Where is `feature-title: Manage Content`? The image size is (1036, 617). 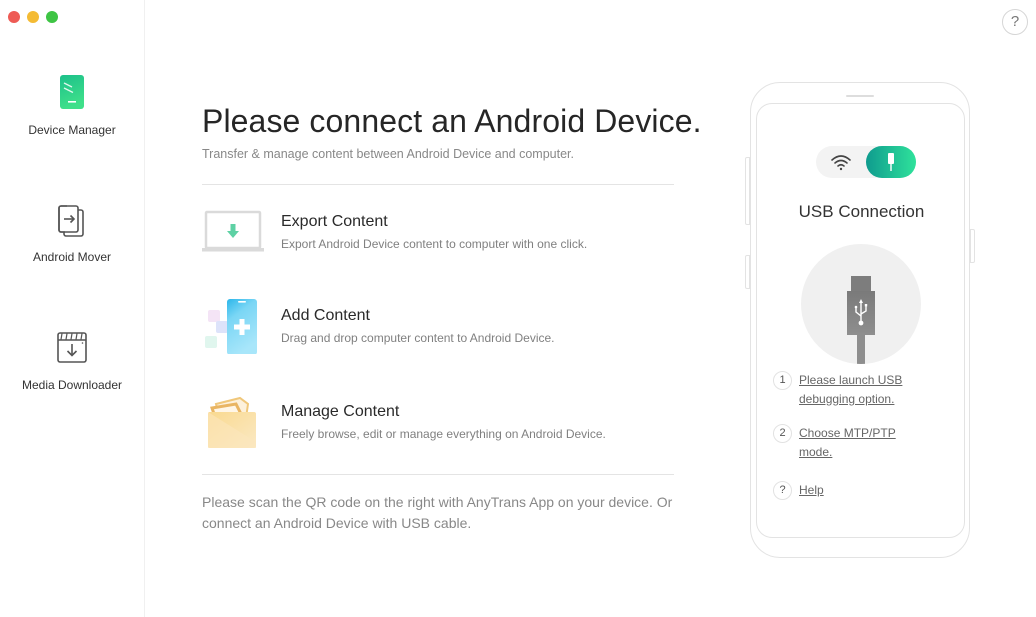 feature-title: Manage Content is located at coordinates (340, 411).